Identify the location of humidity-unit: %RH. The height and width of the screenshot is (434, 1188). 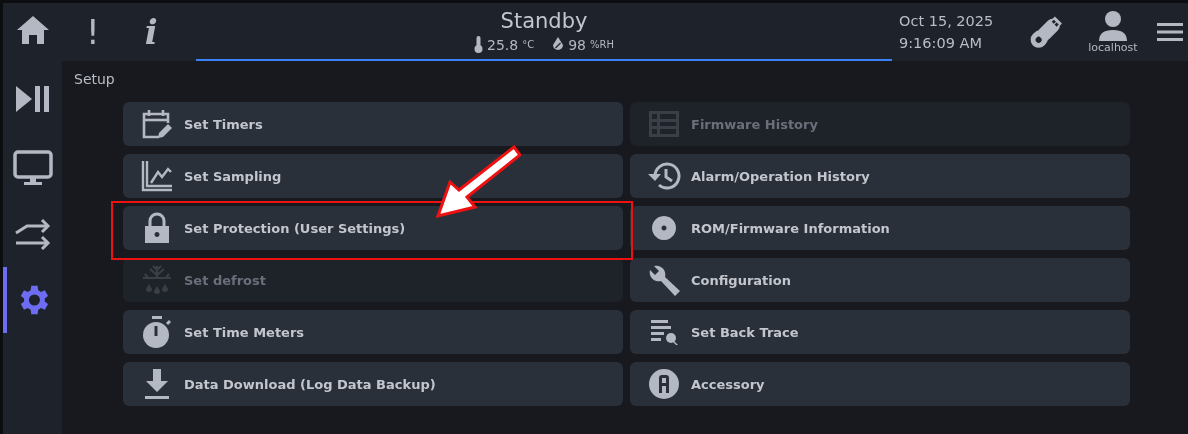
(602, 44).